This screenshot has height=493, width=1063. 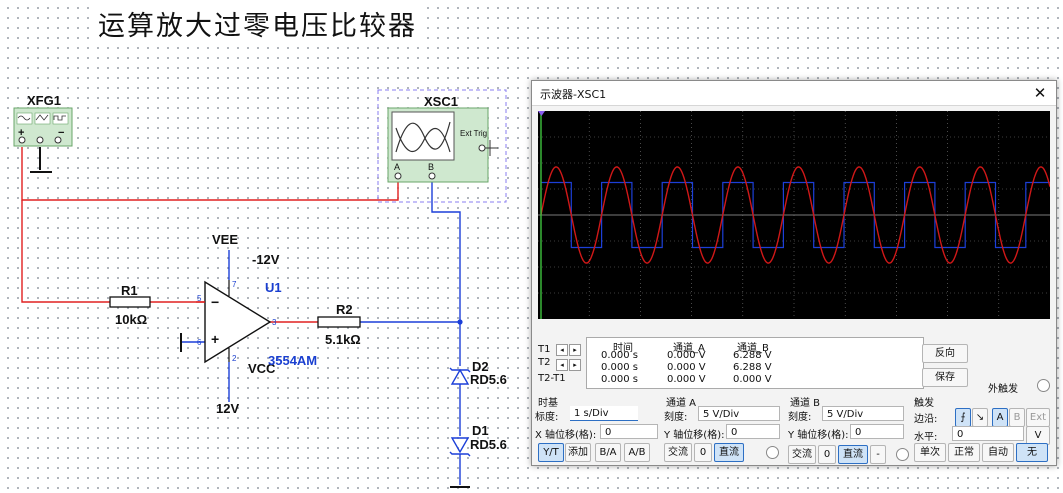 What do you see at coordinates (273, 287) in the screenshot?
I see `u1-label: U1` at bounding box center [273, 287].